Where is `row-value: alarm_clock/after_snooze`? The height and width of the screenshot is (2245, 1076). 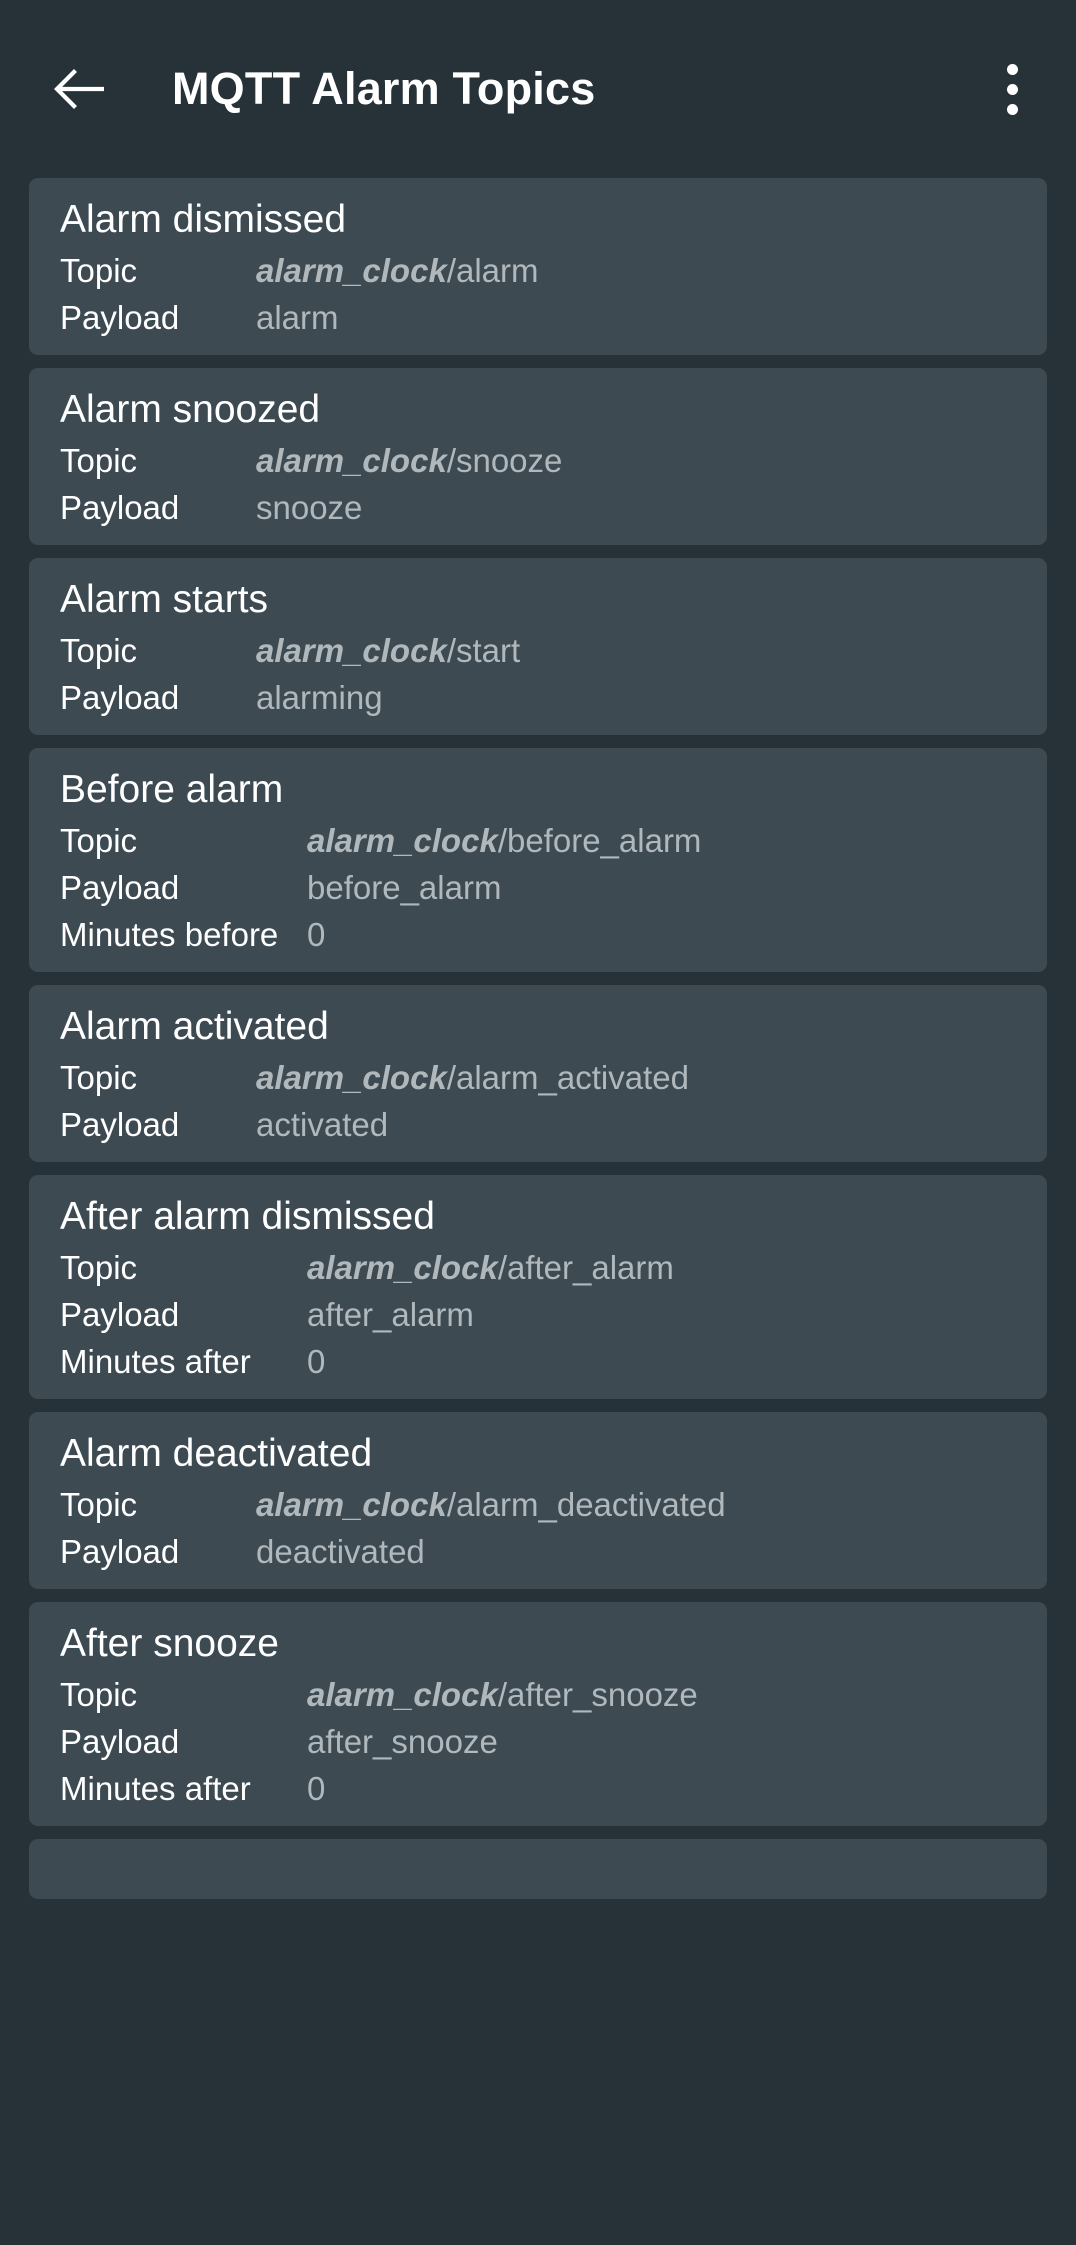 row-value: alarm_clock/after_snooze is located at coordinates (502, 1694).